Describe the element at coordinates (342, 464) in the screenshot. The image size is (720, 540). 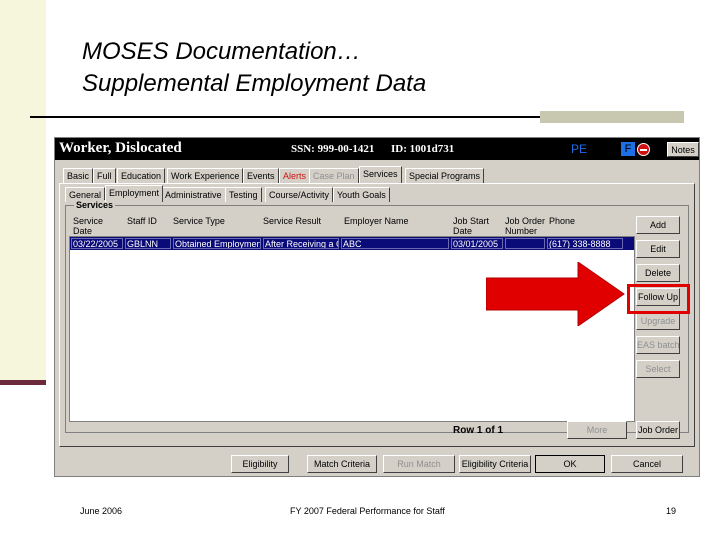
I see `match-criteria-button: Match Criteria` at that location.